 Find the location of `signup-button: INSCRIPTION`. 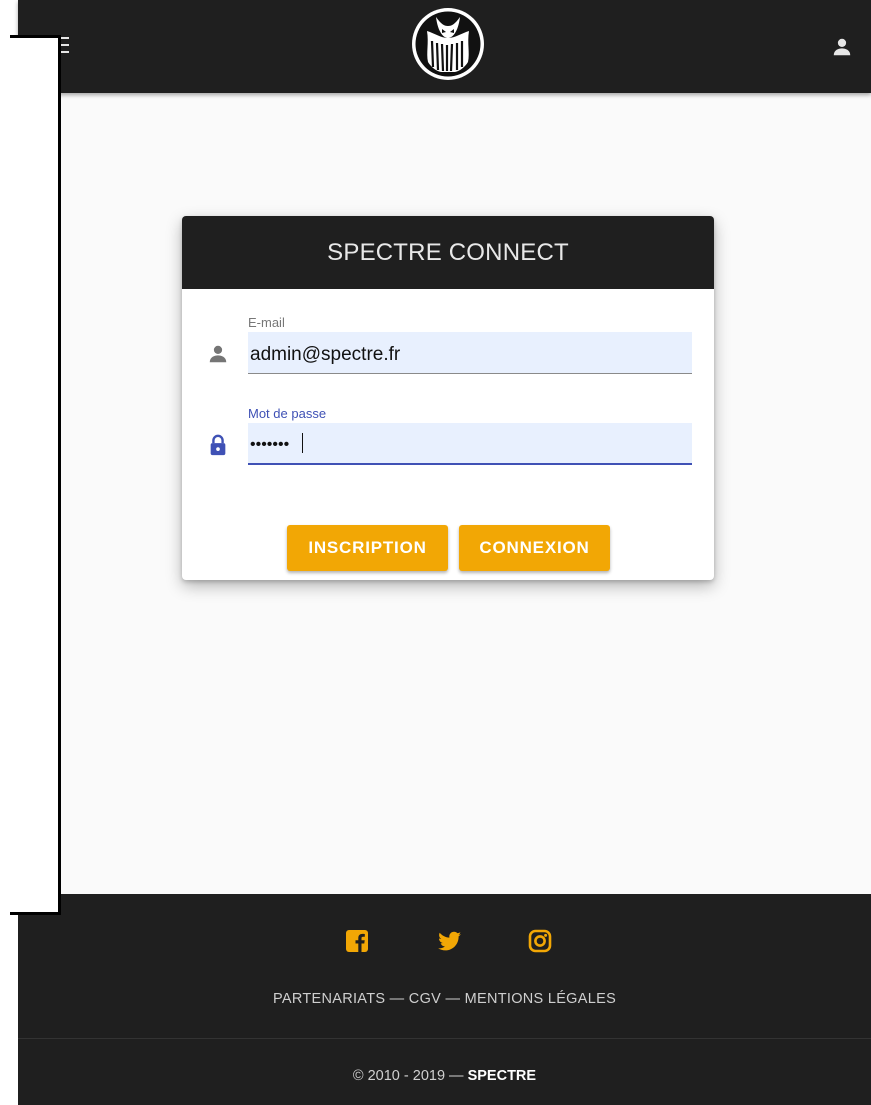

signup-button: INSCRIPTION is located at coordinates (367, 548).